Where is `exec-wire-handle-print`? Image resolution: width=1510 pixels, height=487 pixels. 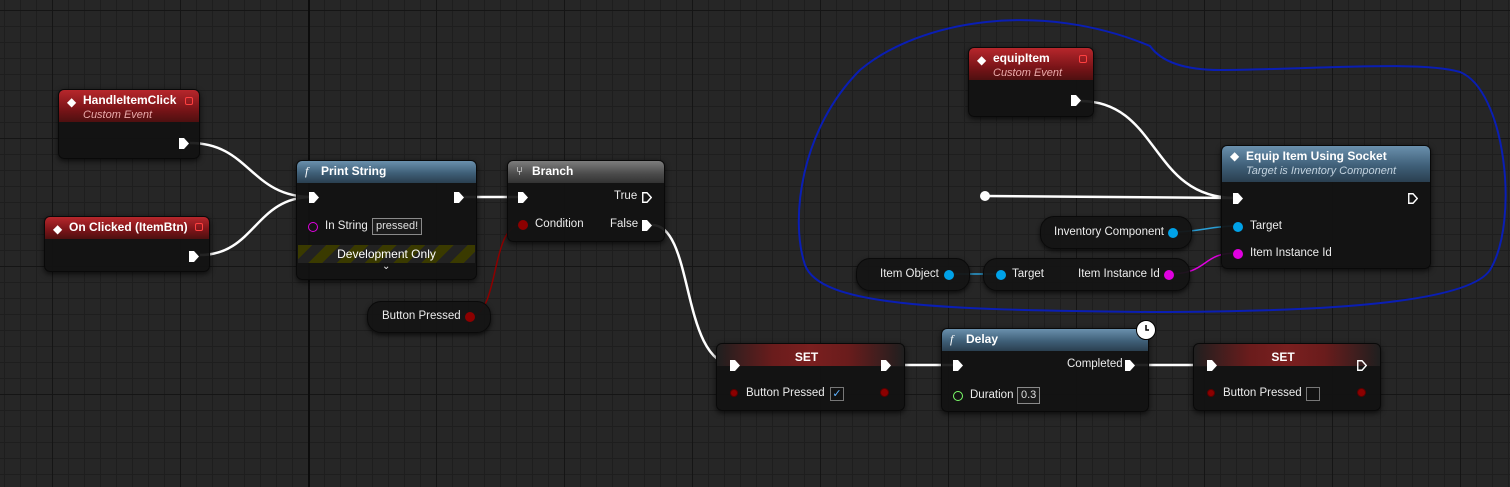
exec-wire-handle-print is located at coordinates (251, 170).